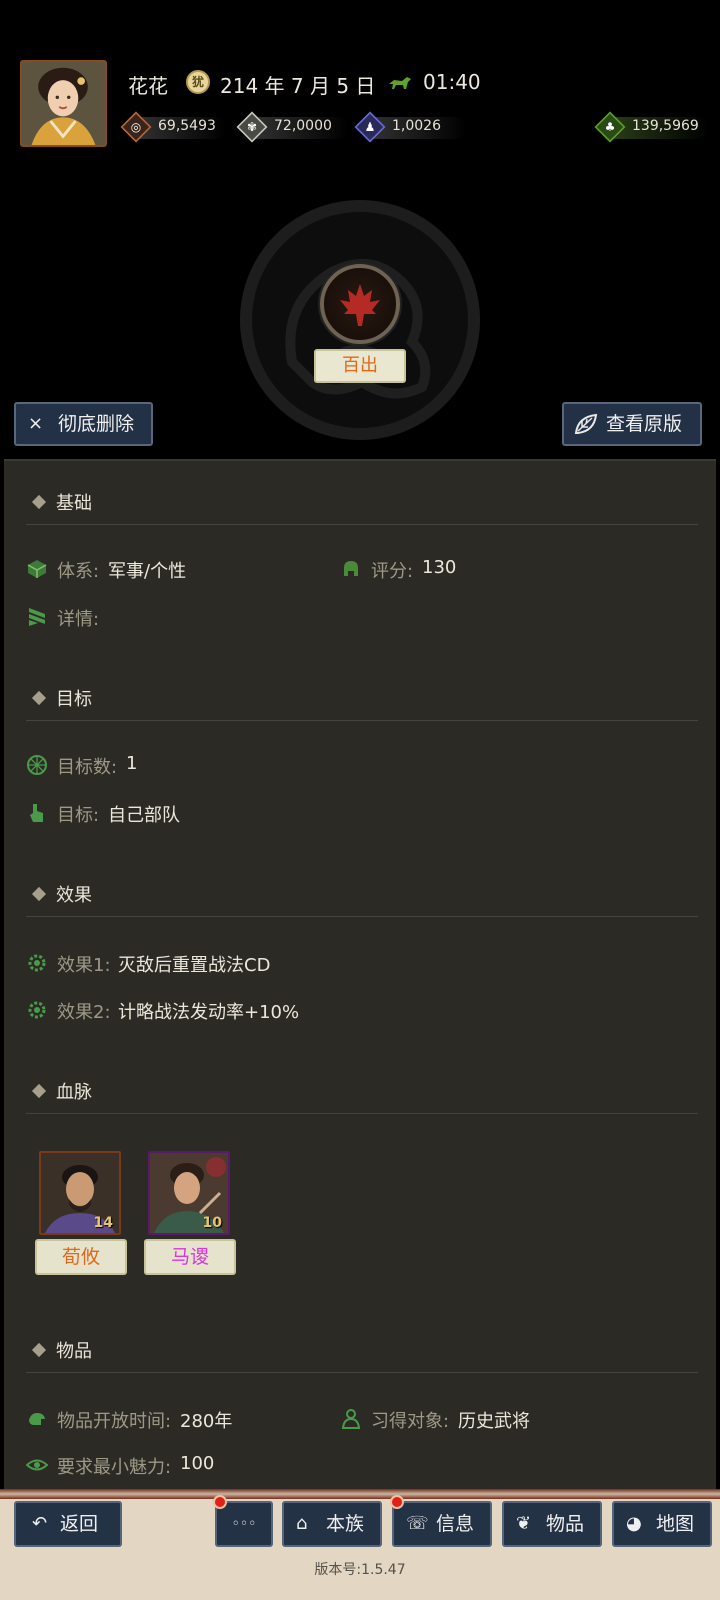 The height and width of the screenshot is (1600, 720). I want to click on section-bloodline: 血脉, so click(362, 1091).